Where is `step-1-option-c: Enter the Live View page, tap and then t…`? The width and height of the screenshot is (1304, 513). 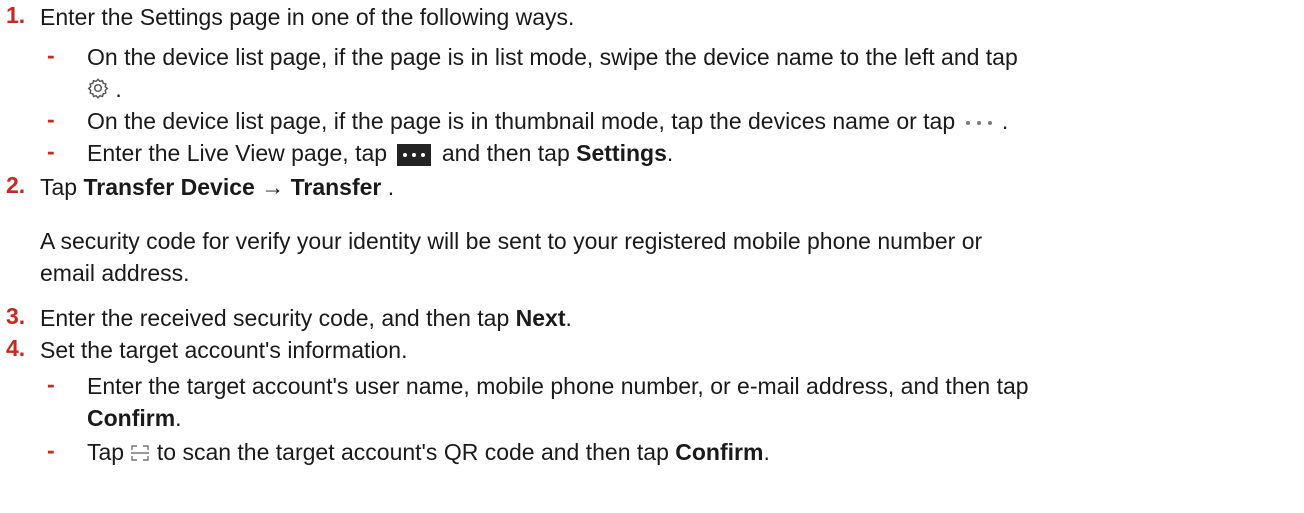
step-1-option-c: Enter the Live View page, tap and then t… is located at coordinates (380, 153).